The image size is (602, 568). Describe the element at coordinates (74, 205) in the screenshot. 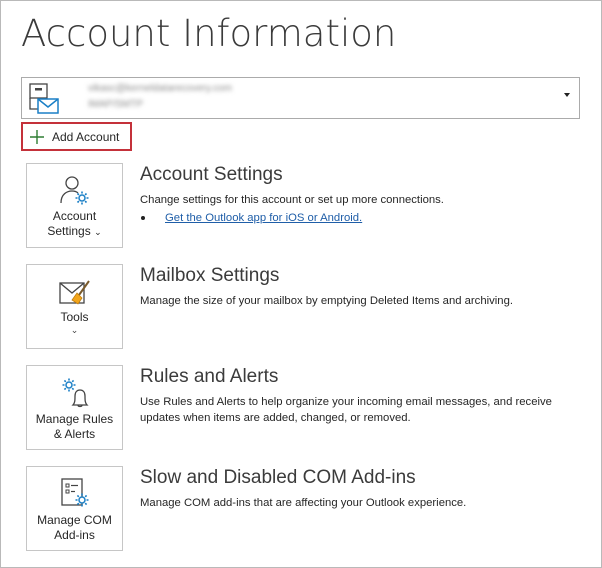

I see `account-settings-button: Account Settings ⌄` at that location.